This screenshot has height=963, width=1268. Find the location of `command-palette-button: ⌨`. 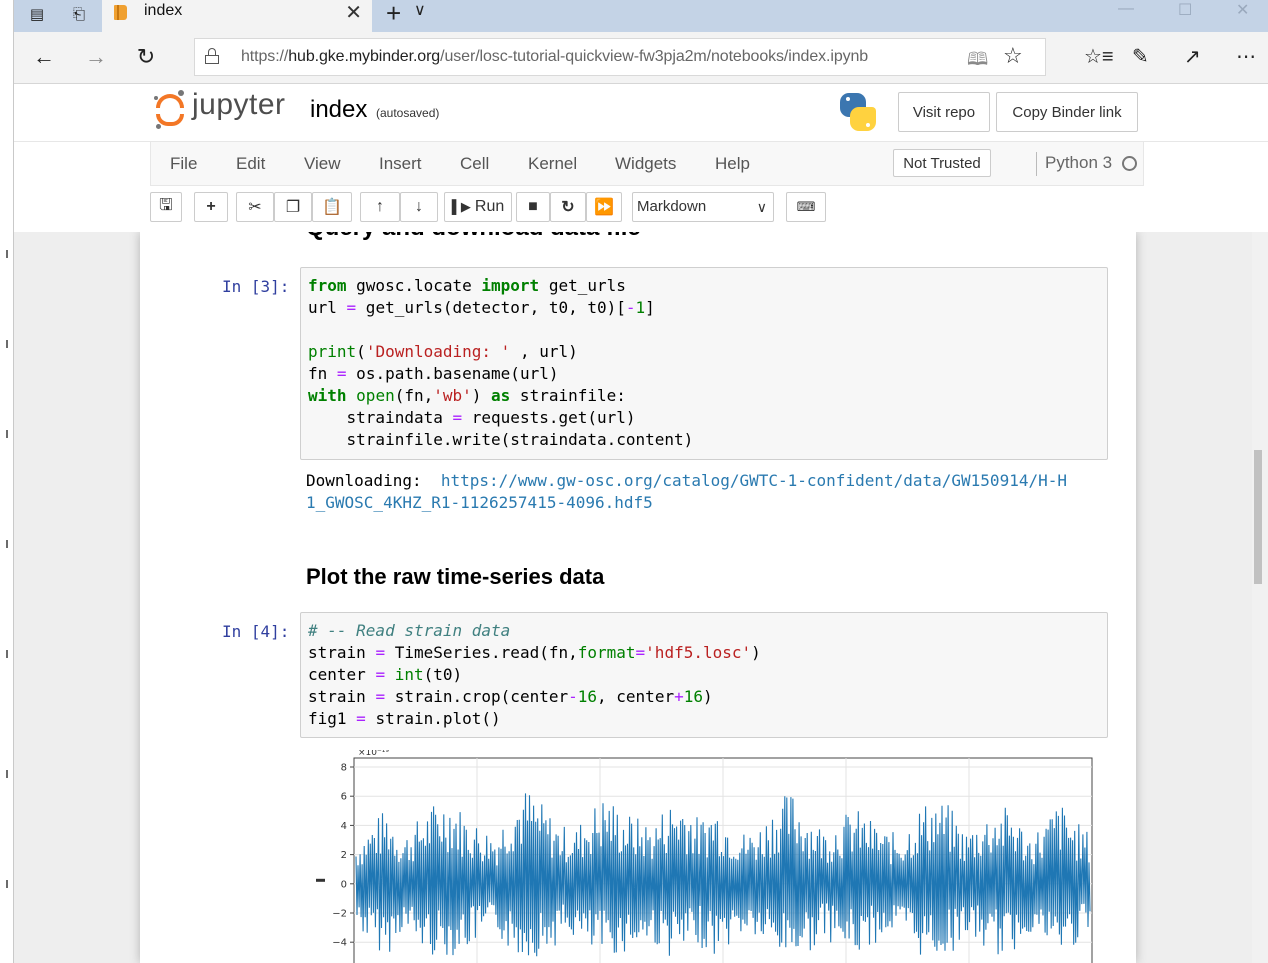

command-palette-button: ⌨ is located at coordinates (806, 207).